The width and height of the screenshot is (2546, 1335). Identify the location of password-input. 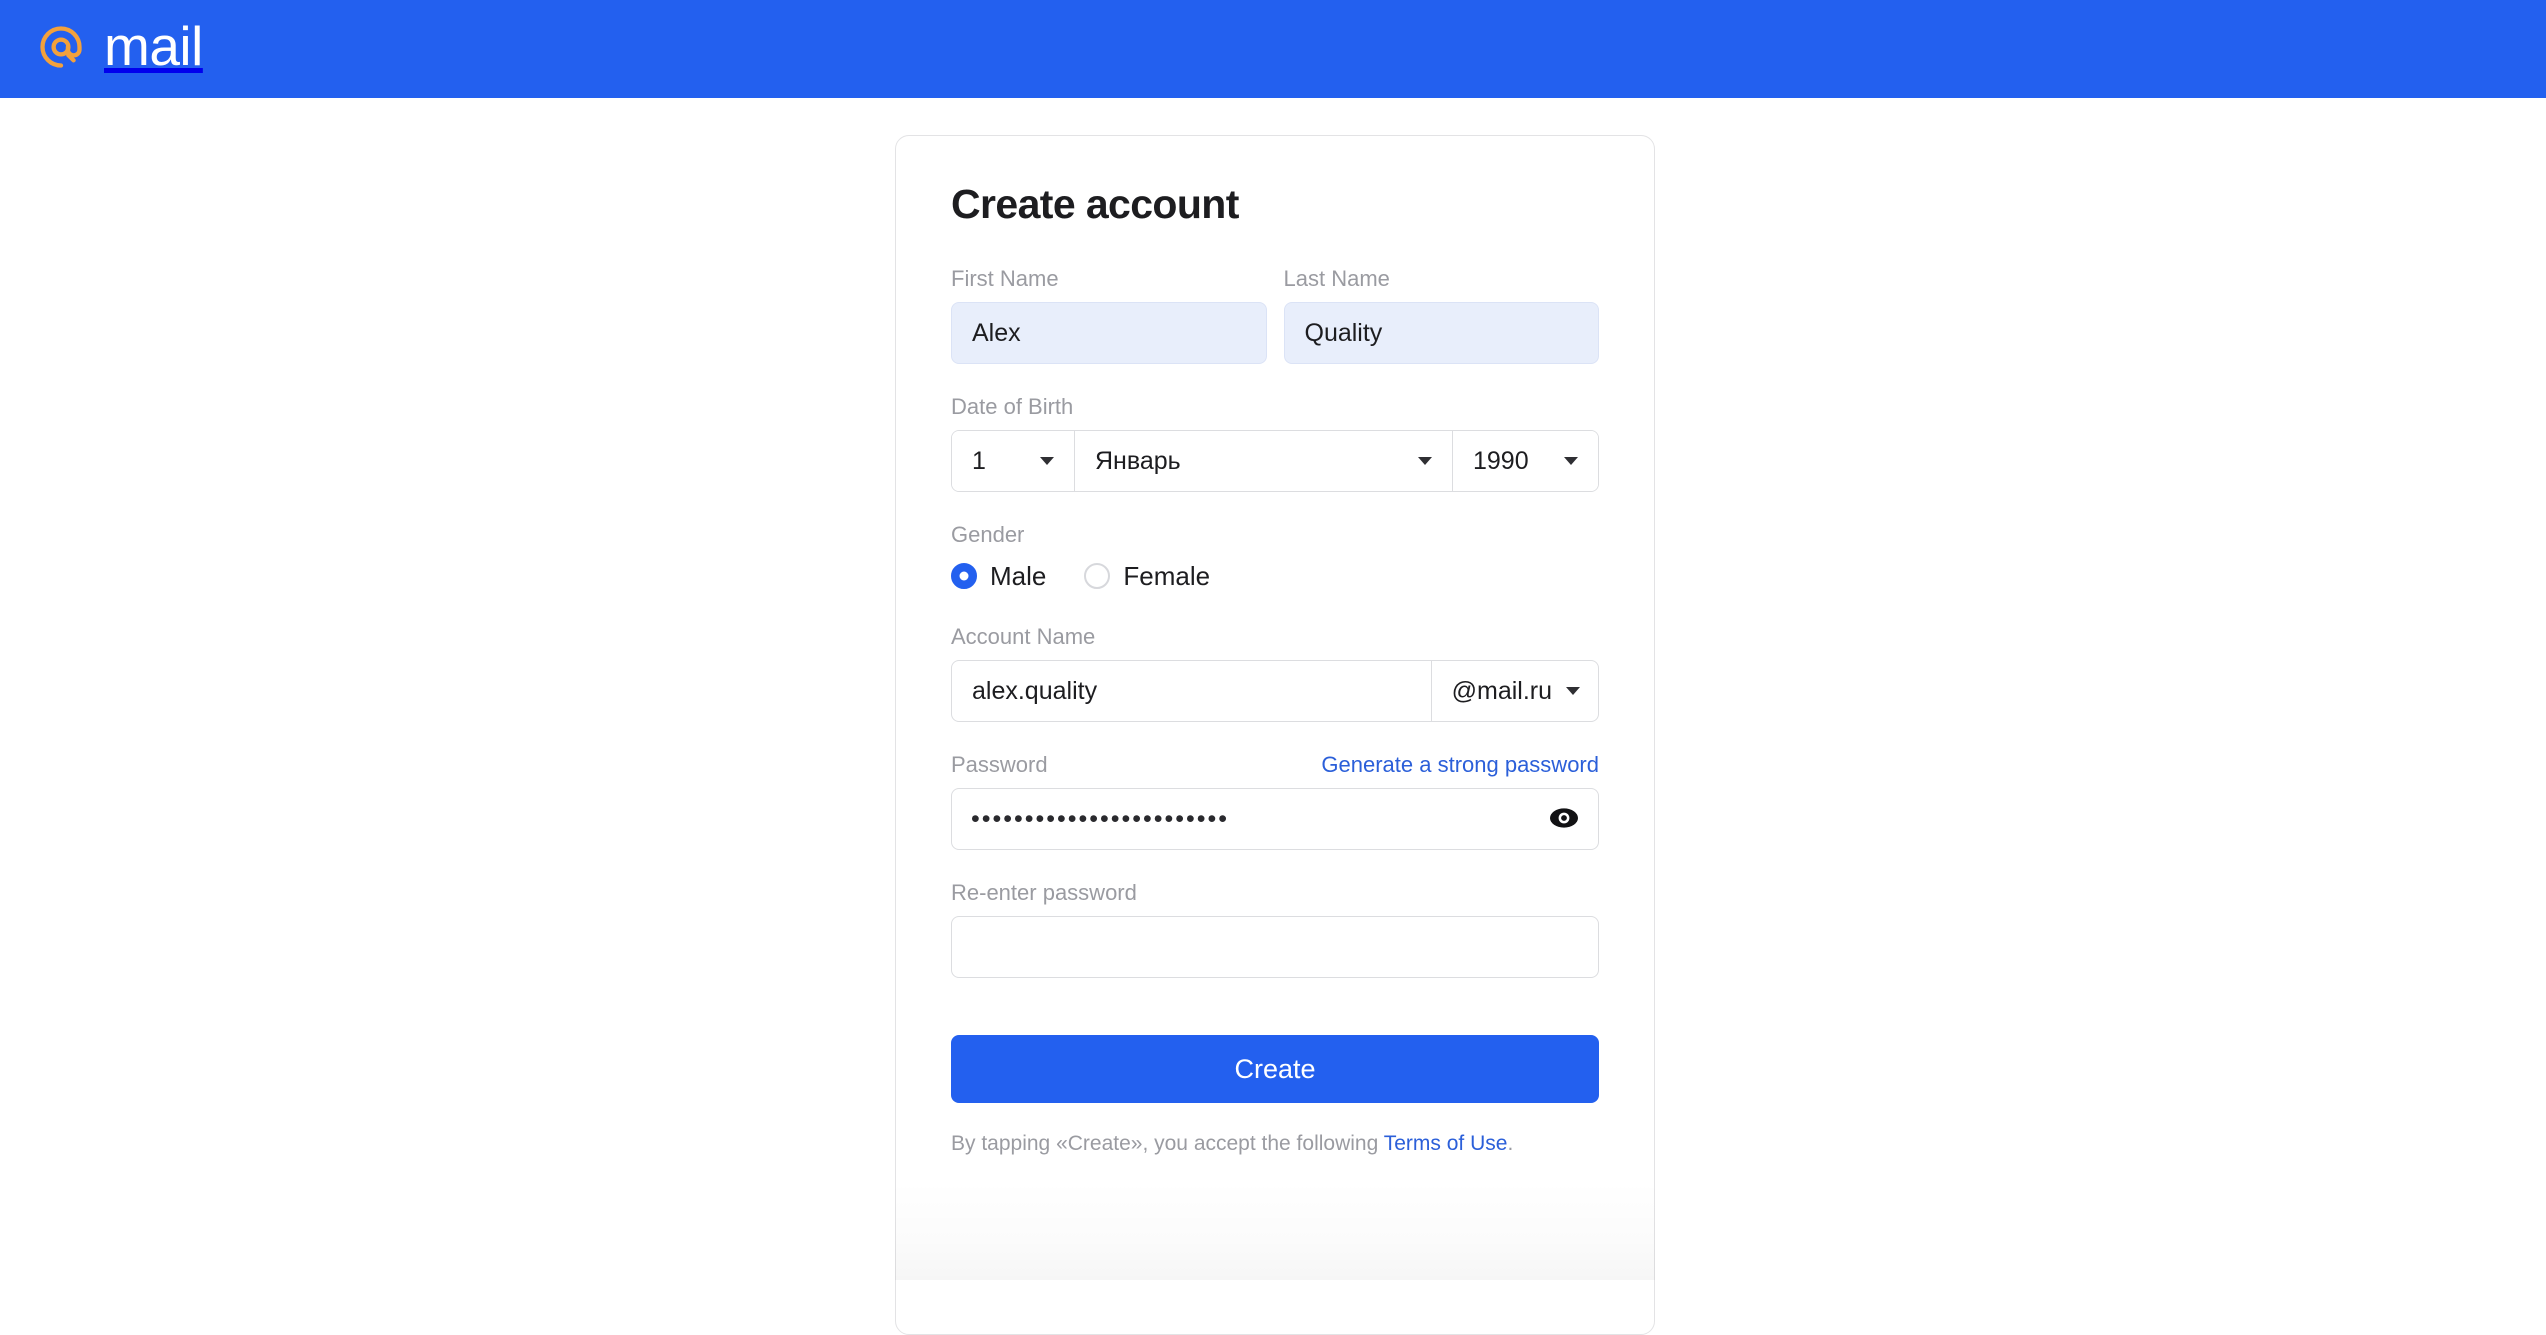
(1275, 819).